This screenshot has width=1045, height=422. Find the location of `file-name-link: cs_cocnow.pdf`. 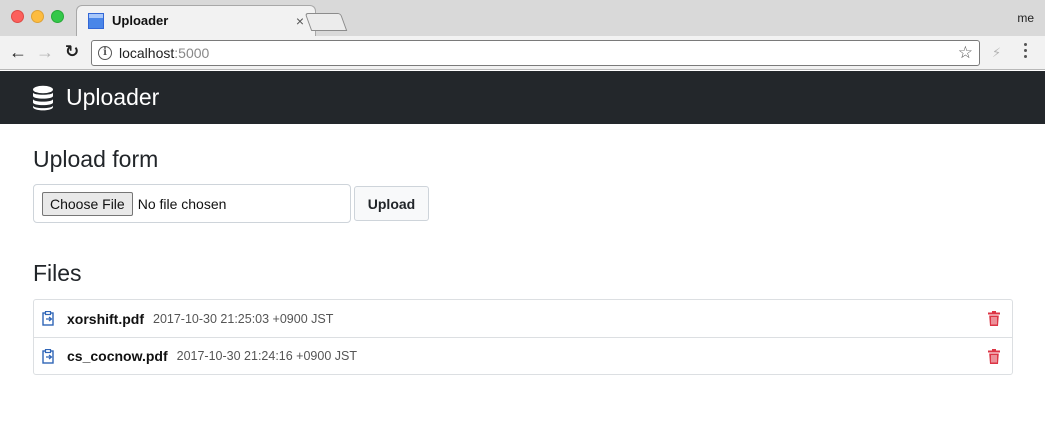

file-name-link: cs_cocnow.pdf is located at coordinates (117, 356).